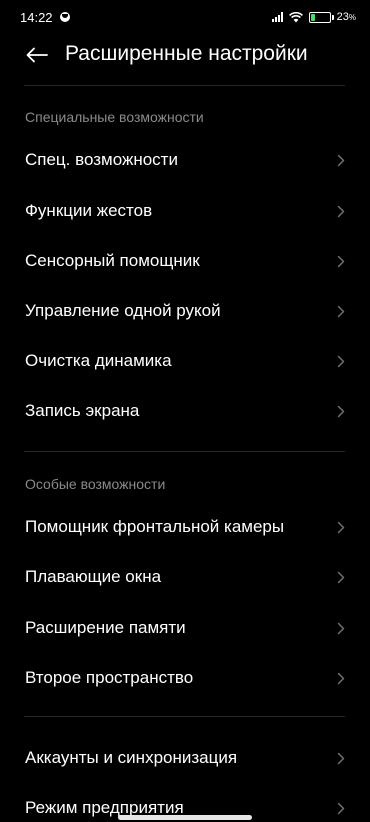 This screenshot has width=370, height=822. Describe the element at coordinates (93, 576) in the screenshot. I see `menu-item-label: Плавающие окна` at that location.